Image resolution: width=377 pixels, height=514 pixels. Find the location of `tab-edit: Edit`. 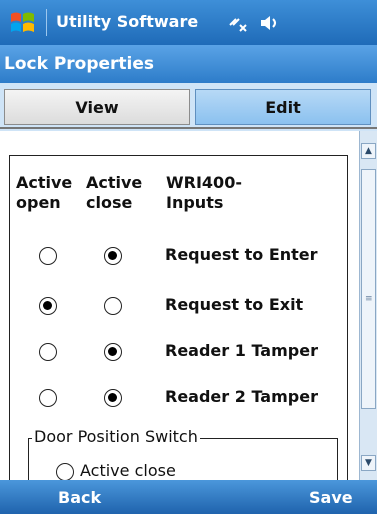

tab-edit: Edit is located at coordinates (283, 107).